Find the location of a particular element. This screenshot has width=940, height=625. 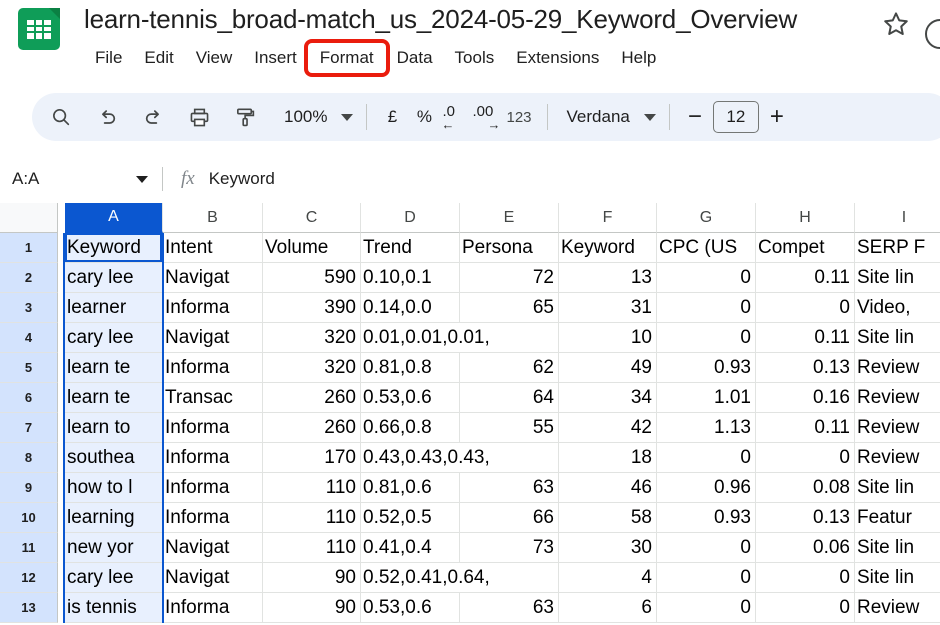

menu-item-insert: Insert is located at coordinates (275, 58).